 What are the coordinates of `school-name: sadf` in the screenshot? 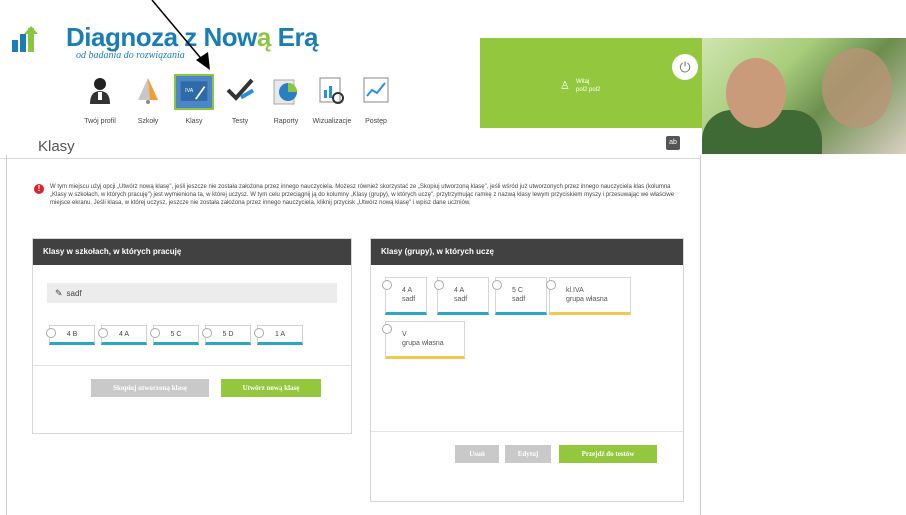 It's located at (74, 293).